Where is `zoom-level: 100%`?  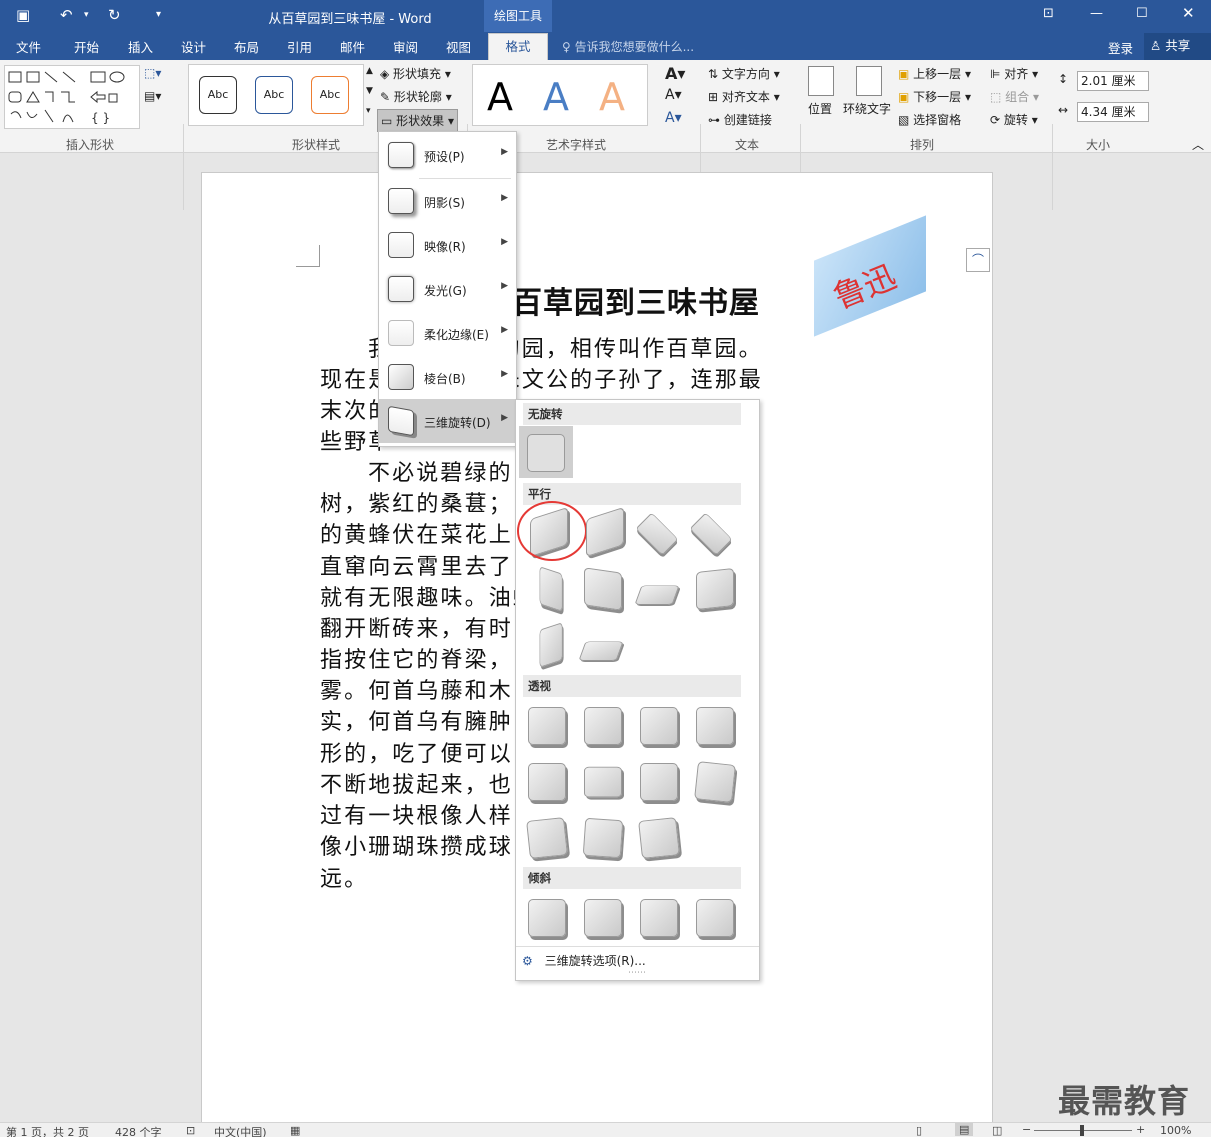 zoom-level: 100% is located at coordinates (1175, 1130).